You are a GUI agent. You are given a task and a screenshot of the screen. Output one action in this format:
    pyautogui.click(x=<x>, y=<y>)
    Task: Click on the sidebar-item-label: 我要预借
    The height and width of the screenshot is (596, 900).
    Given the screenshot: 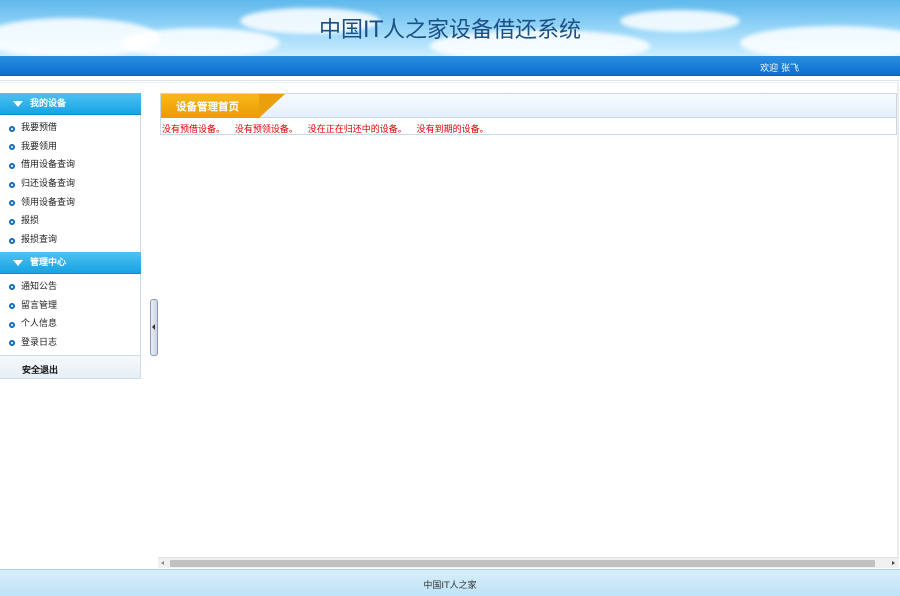 What is the action you would take?
    pyautogui.click(x=39, y=128)
    